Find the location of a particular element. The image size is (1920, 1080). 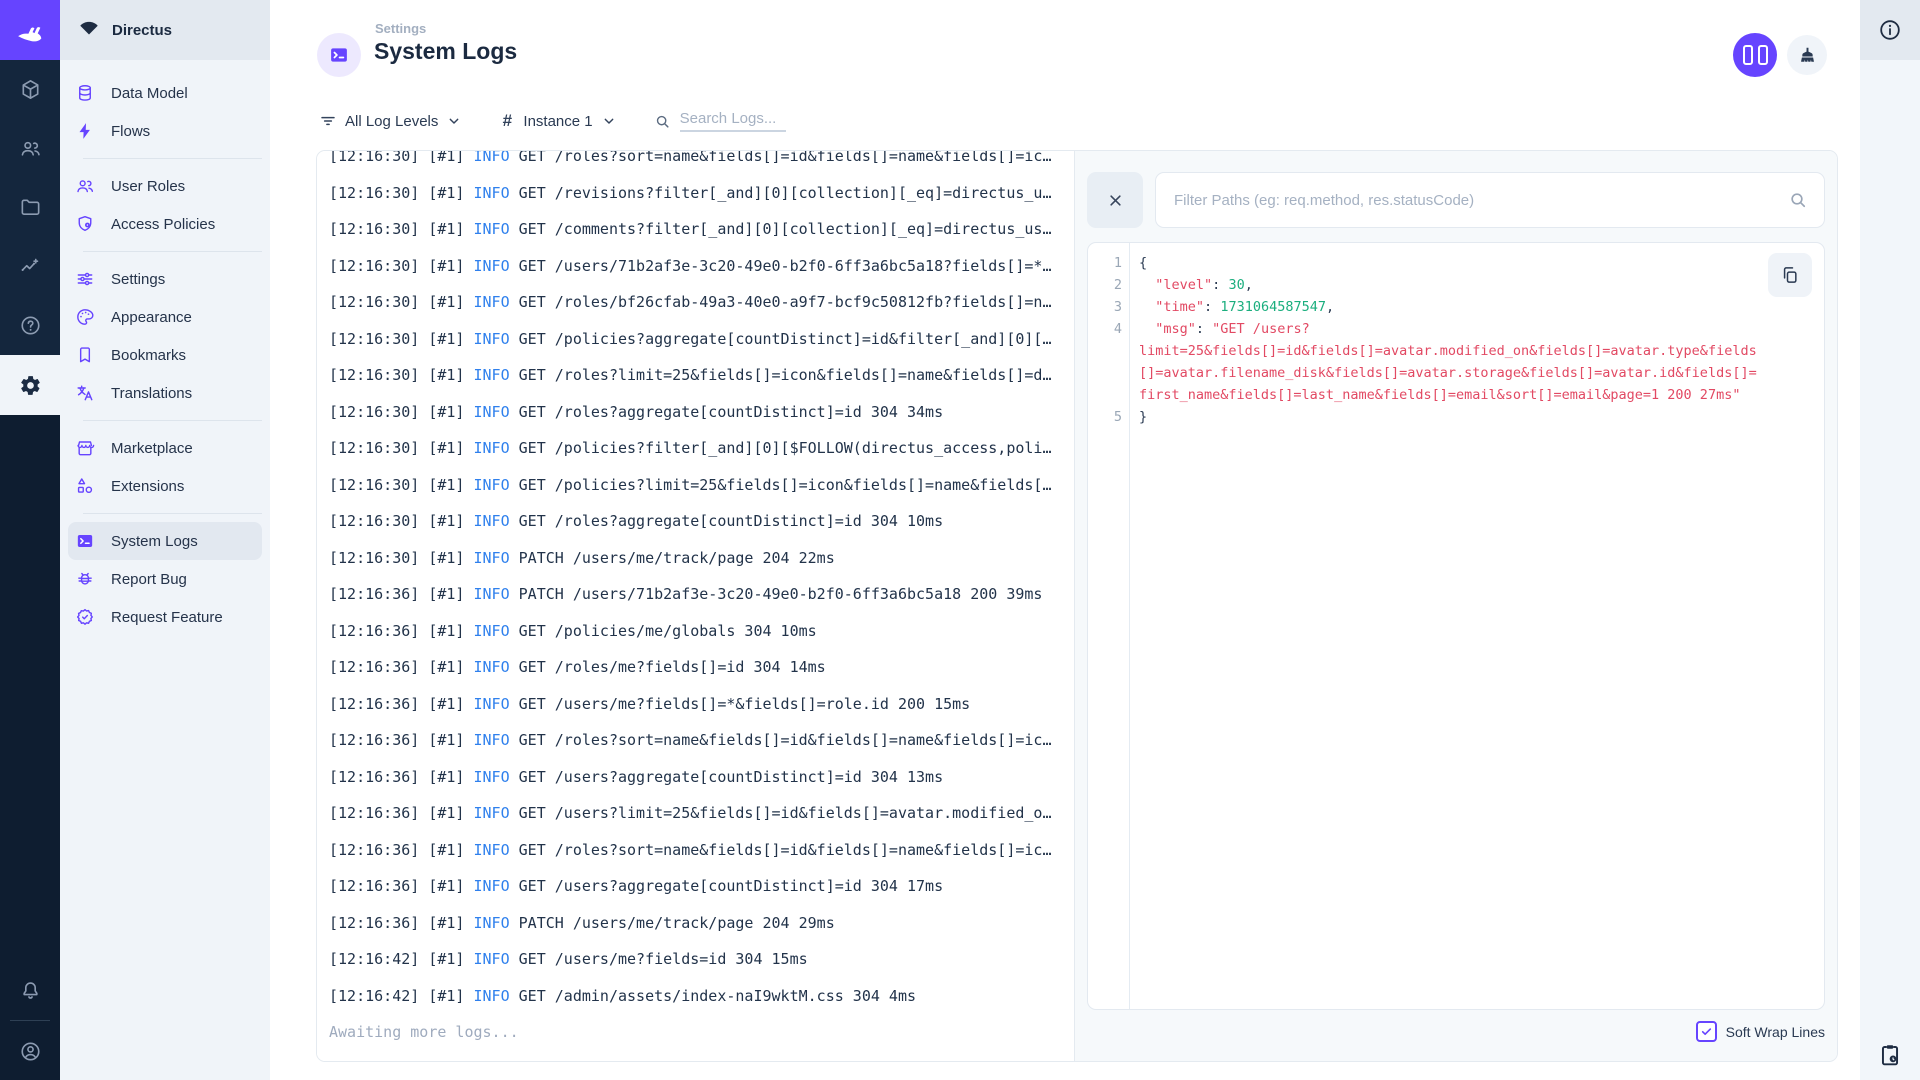

project-chooser: Directus is located at coordinates (165, 30).